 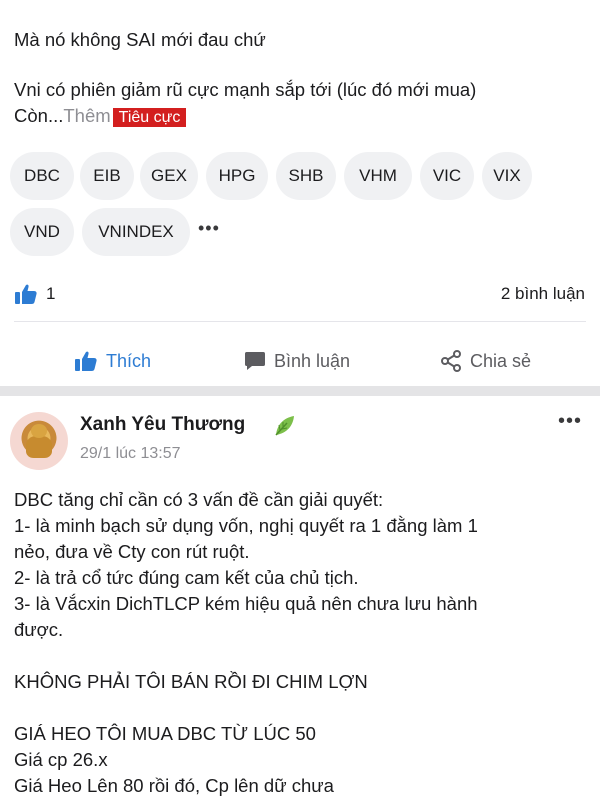 What do you see at coordinates (378, 176) in the screenshot?
I see `stock-tag-vhm: VHM` at bounding box center [378, 176].